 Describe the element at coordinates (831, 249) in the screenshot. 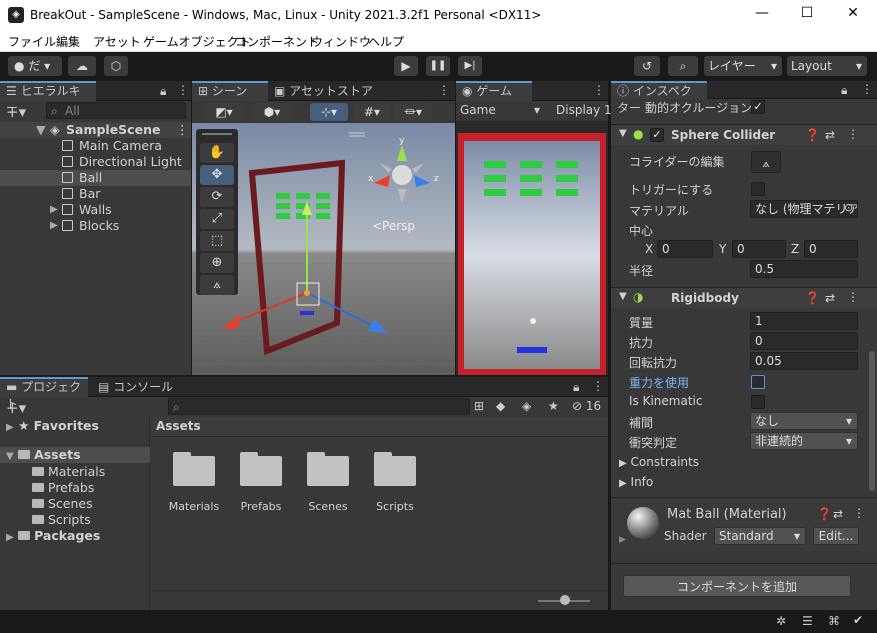

I see `center-z-input: 0` at that location.